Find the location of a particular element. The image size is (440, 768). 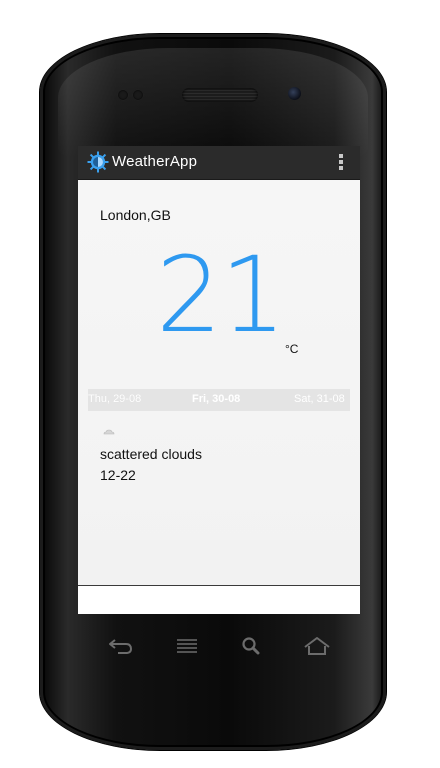

proximity-sensor is located at coordinates (123, 95).